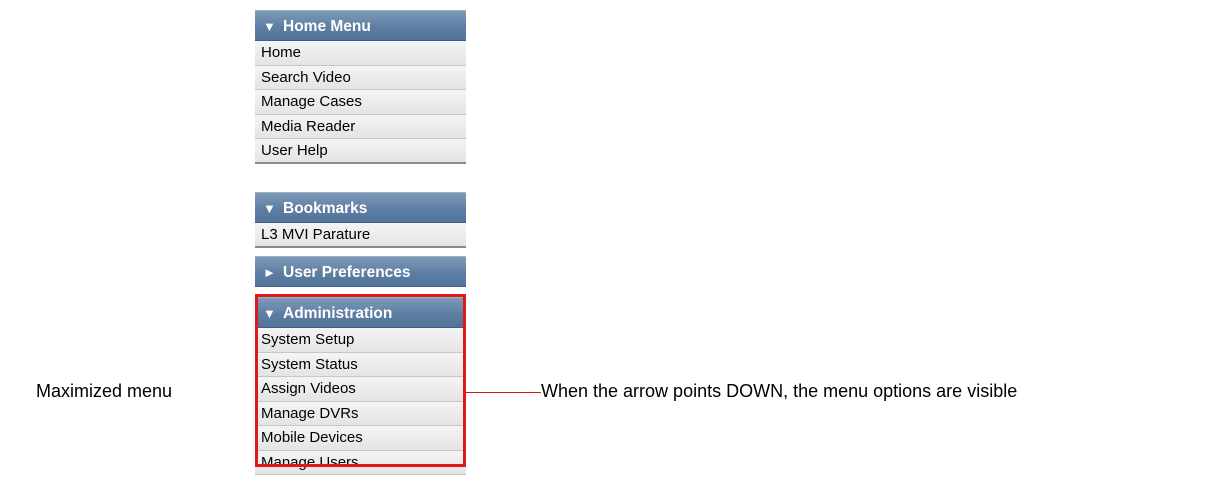 This screenshot has height=495, width=1225. What do you see at coordinates (360, 413) in the screenshot?
I see `menu-item-manage-dvrs: Manage DVRs` at bounding box center [360, 413].